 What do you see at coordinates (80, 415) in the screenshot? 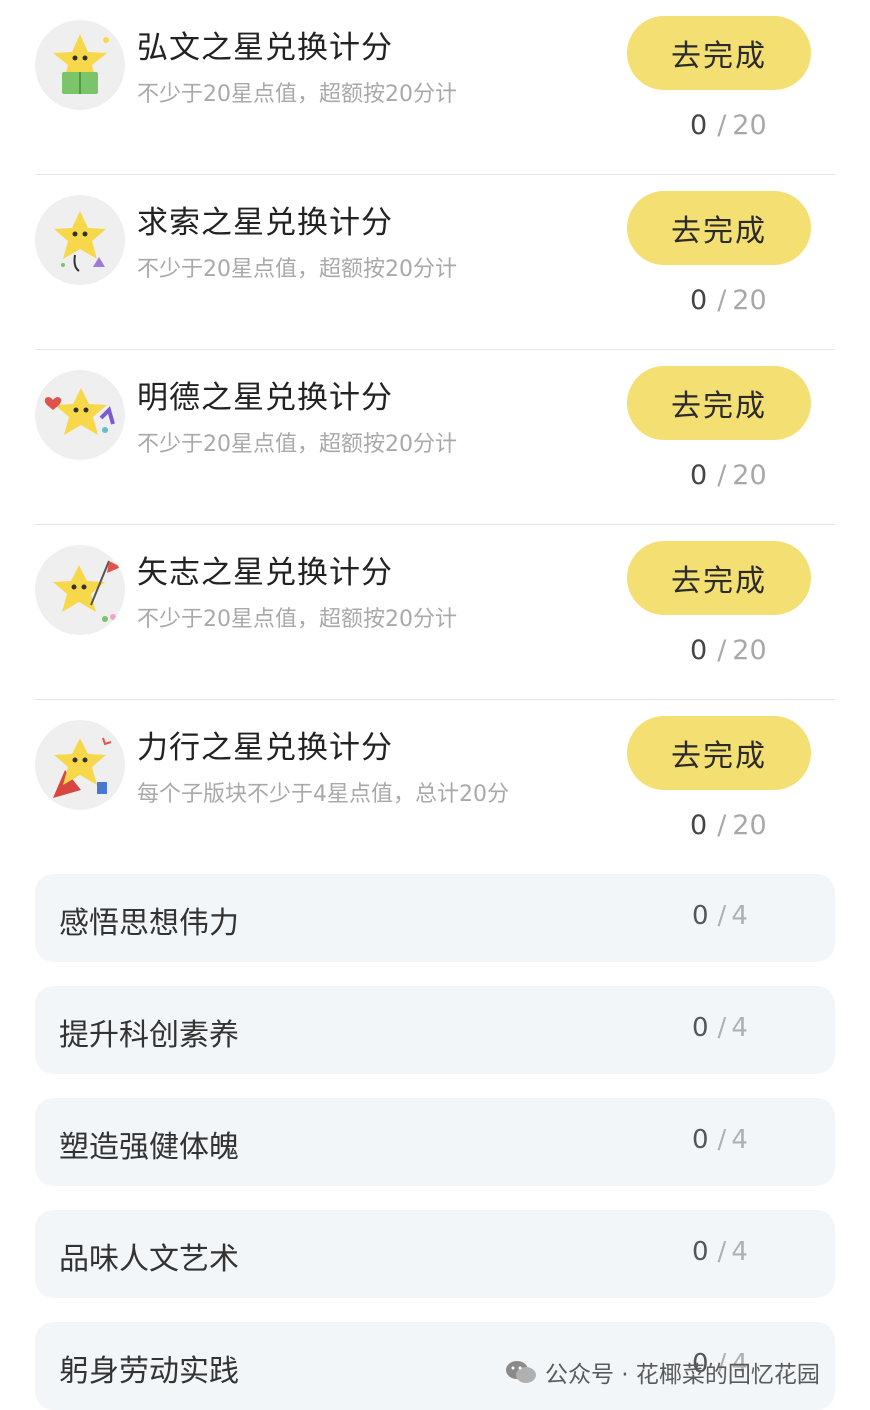
I see `star-heart-icon` at bounding box center [80, 415].